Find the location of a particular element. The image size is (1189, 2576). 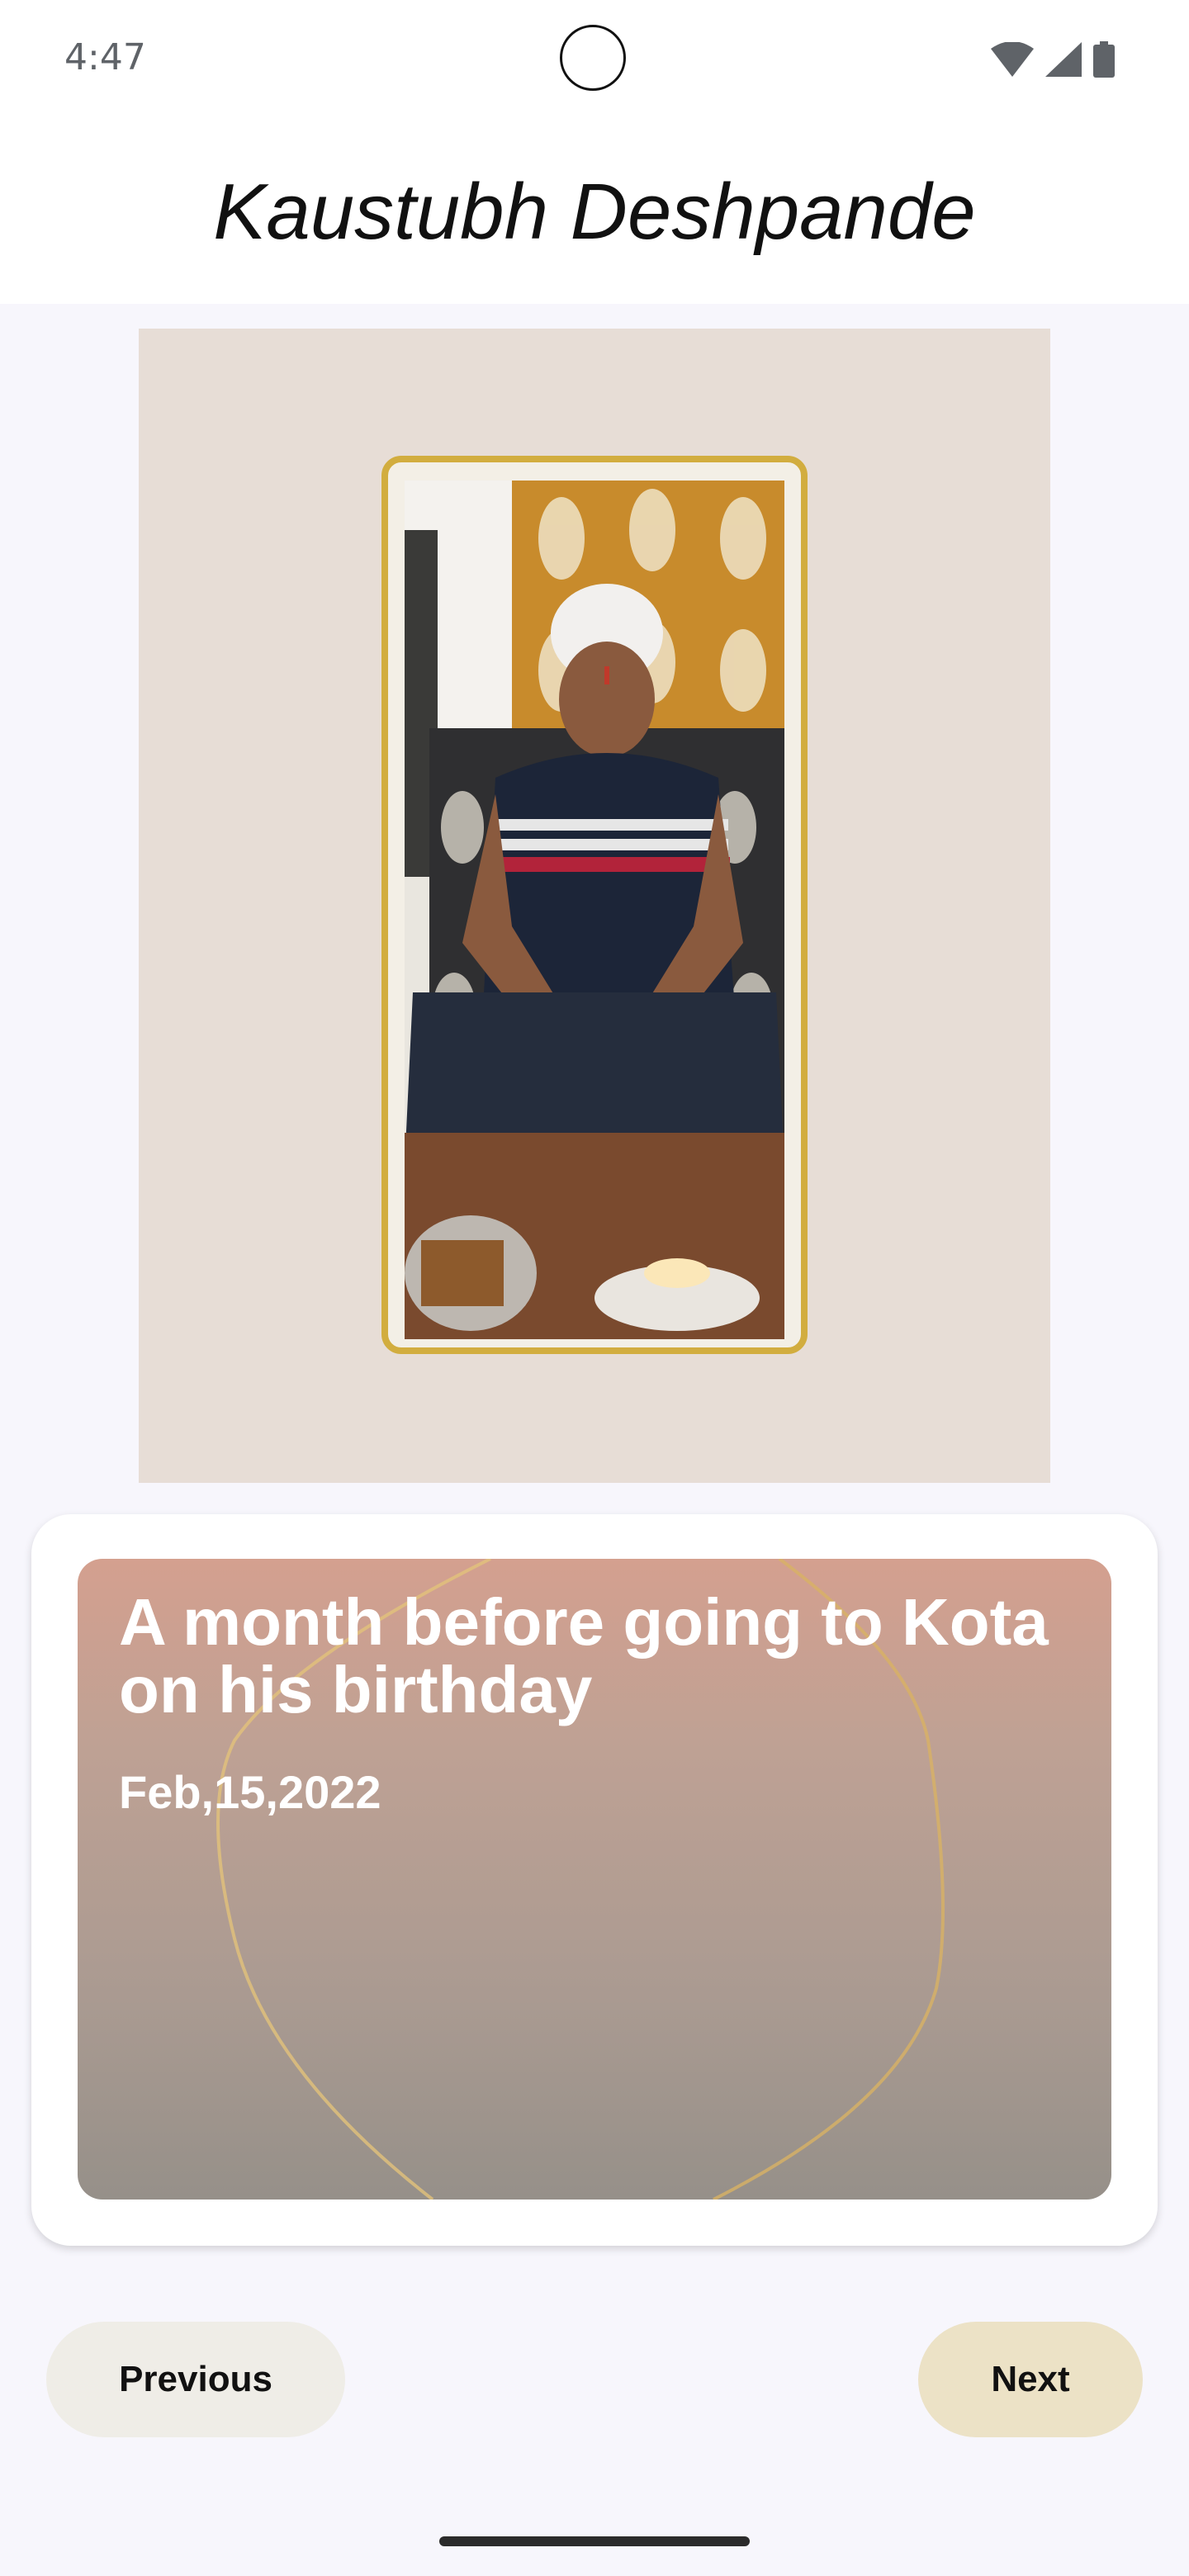

wifi-icon is located at coordinates (1012, 59).